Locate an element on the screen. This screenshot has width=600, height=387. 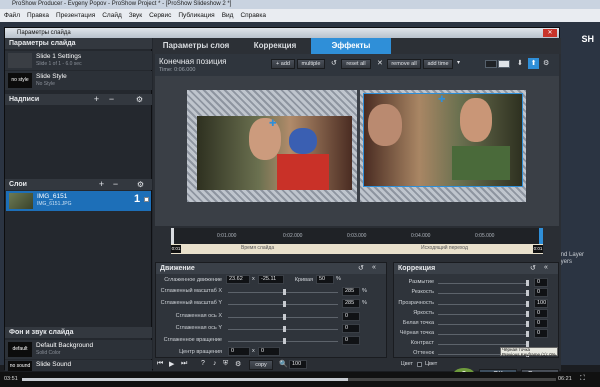
rotation-center-x-field: 0 is located at coordinates (239, 351).